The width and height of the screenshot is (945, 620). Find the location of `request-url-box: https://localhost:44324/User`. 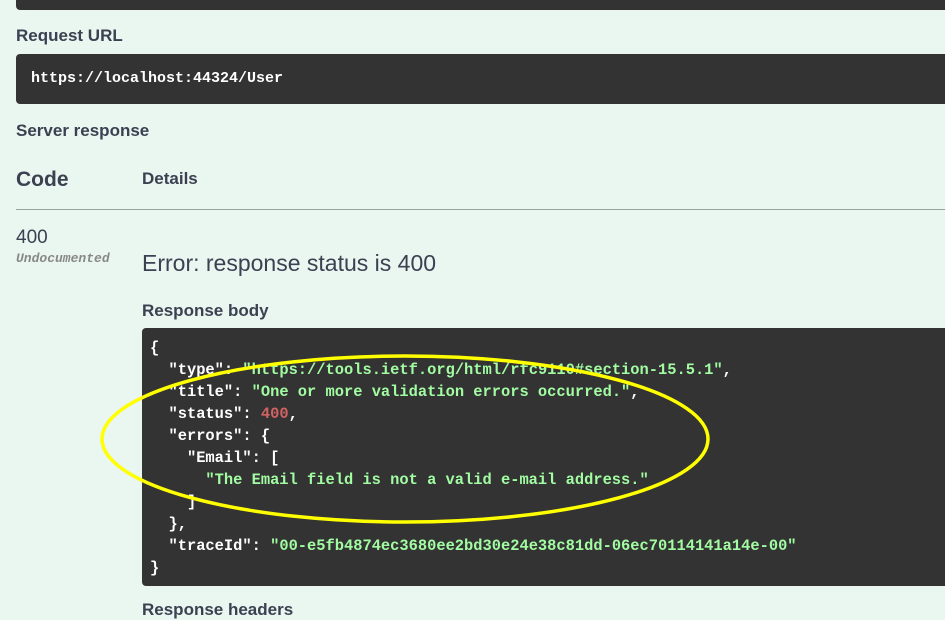

request-url-box: https://localhost:44324/User is located at coordinates (480, 79).